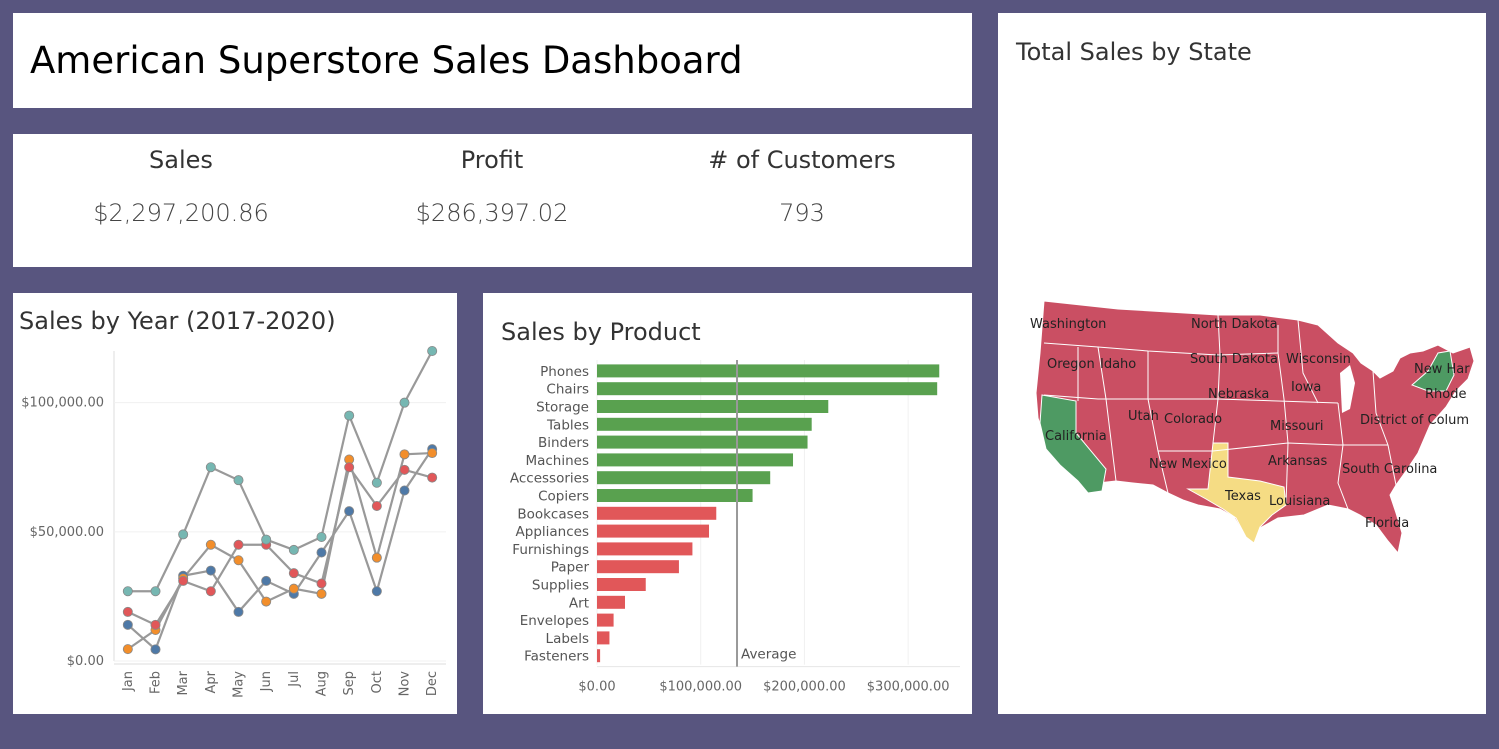  Describe the element at coordinates (552, 532) in the screenshot. I see `bar-category-label: Appliances` at that location.